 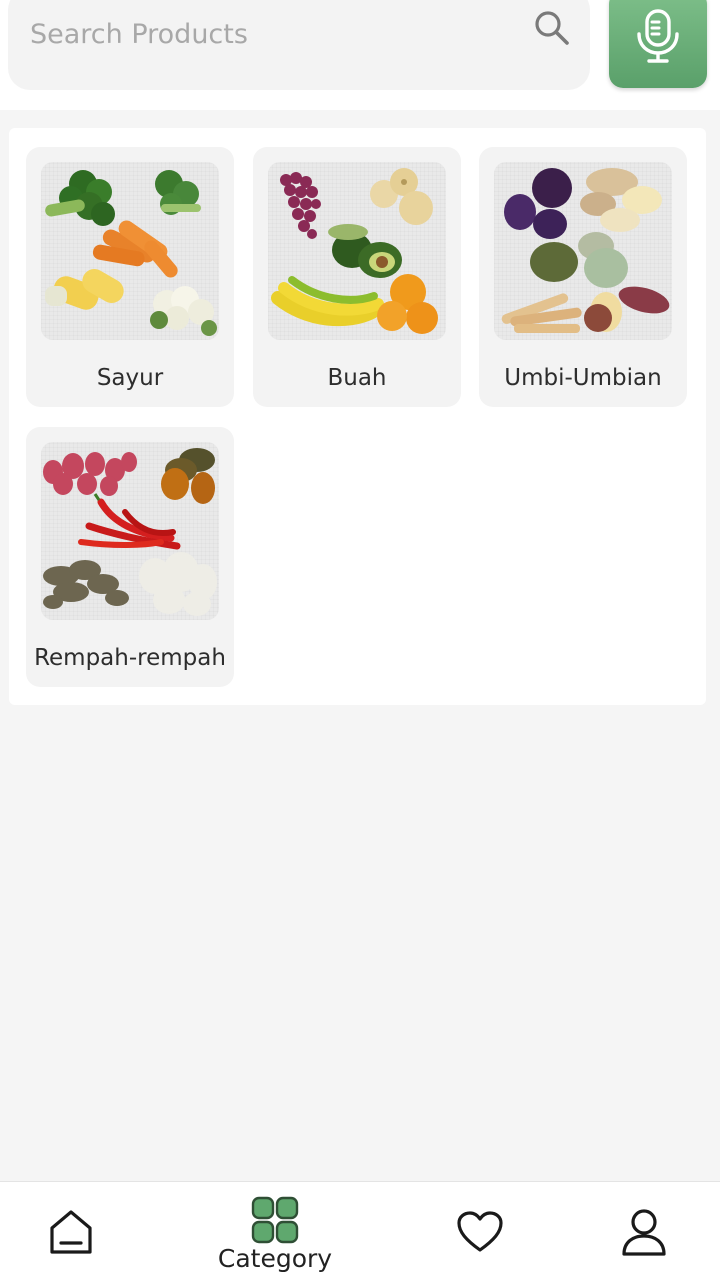 I want to click on top-bar, so click(x=360, y=55).